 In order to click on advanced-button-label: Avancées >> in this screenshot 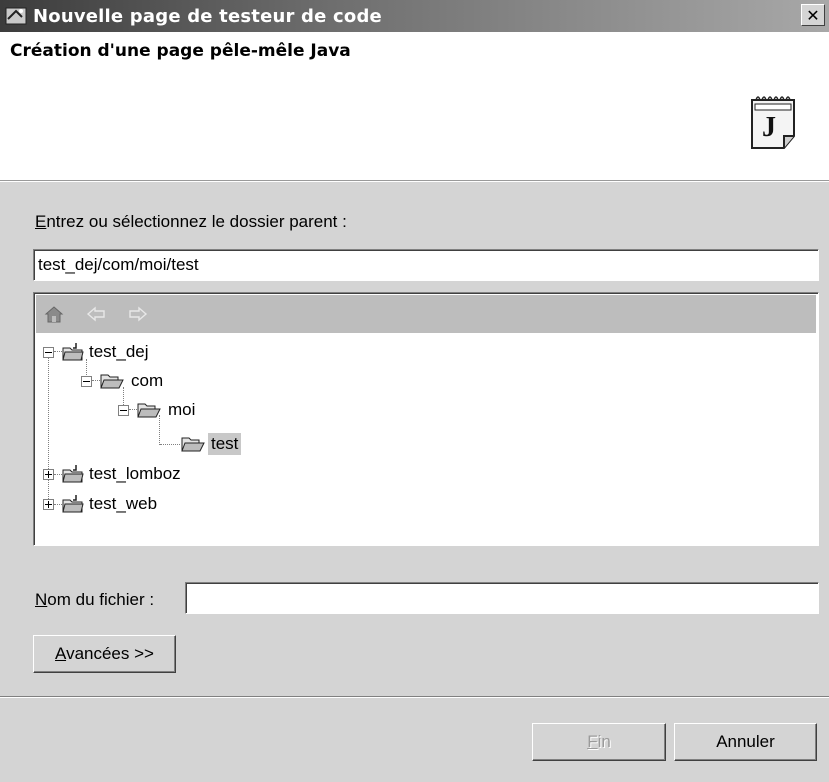, I will do `click(104, 653)`.